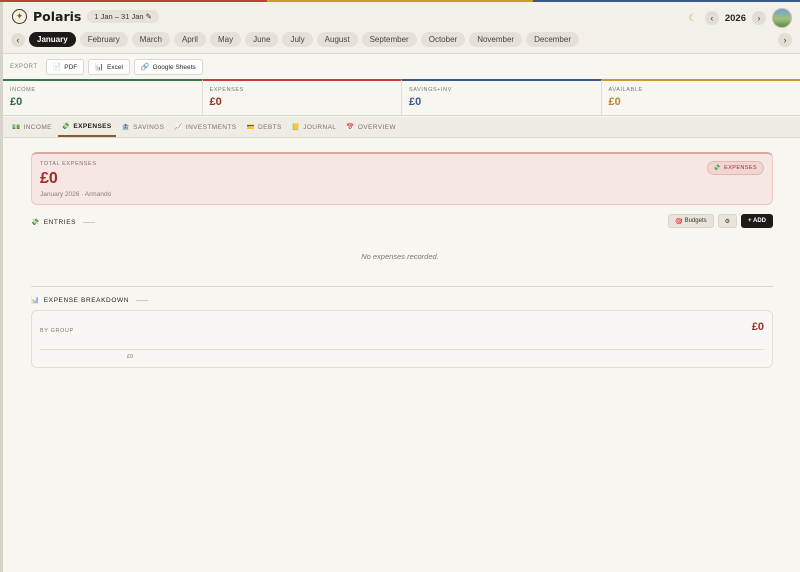  I want to click on card-icon: 💳, so click(251, 127).